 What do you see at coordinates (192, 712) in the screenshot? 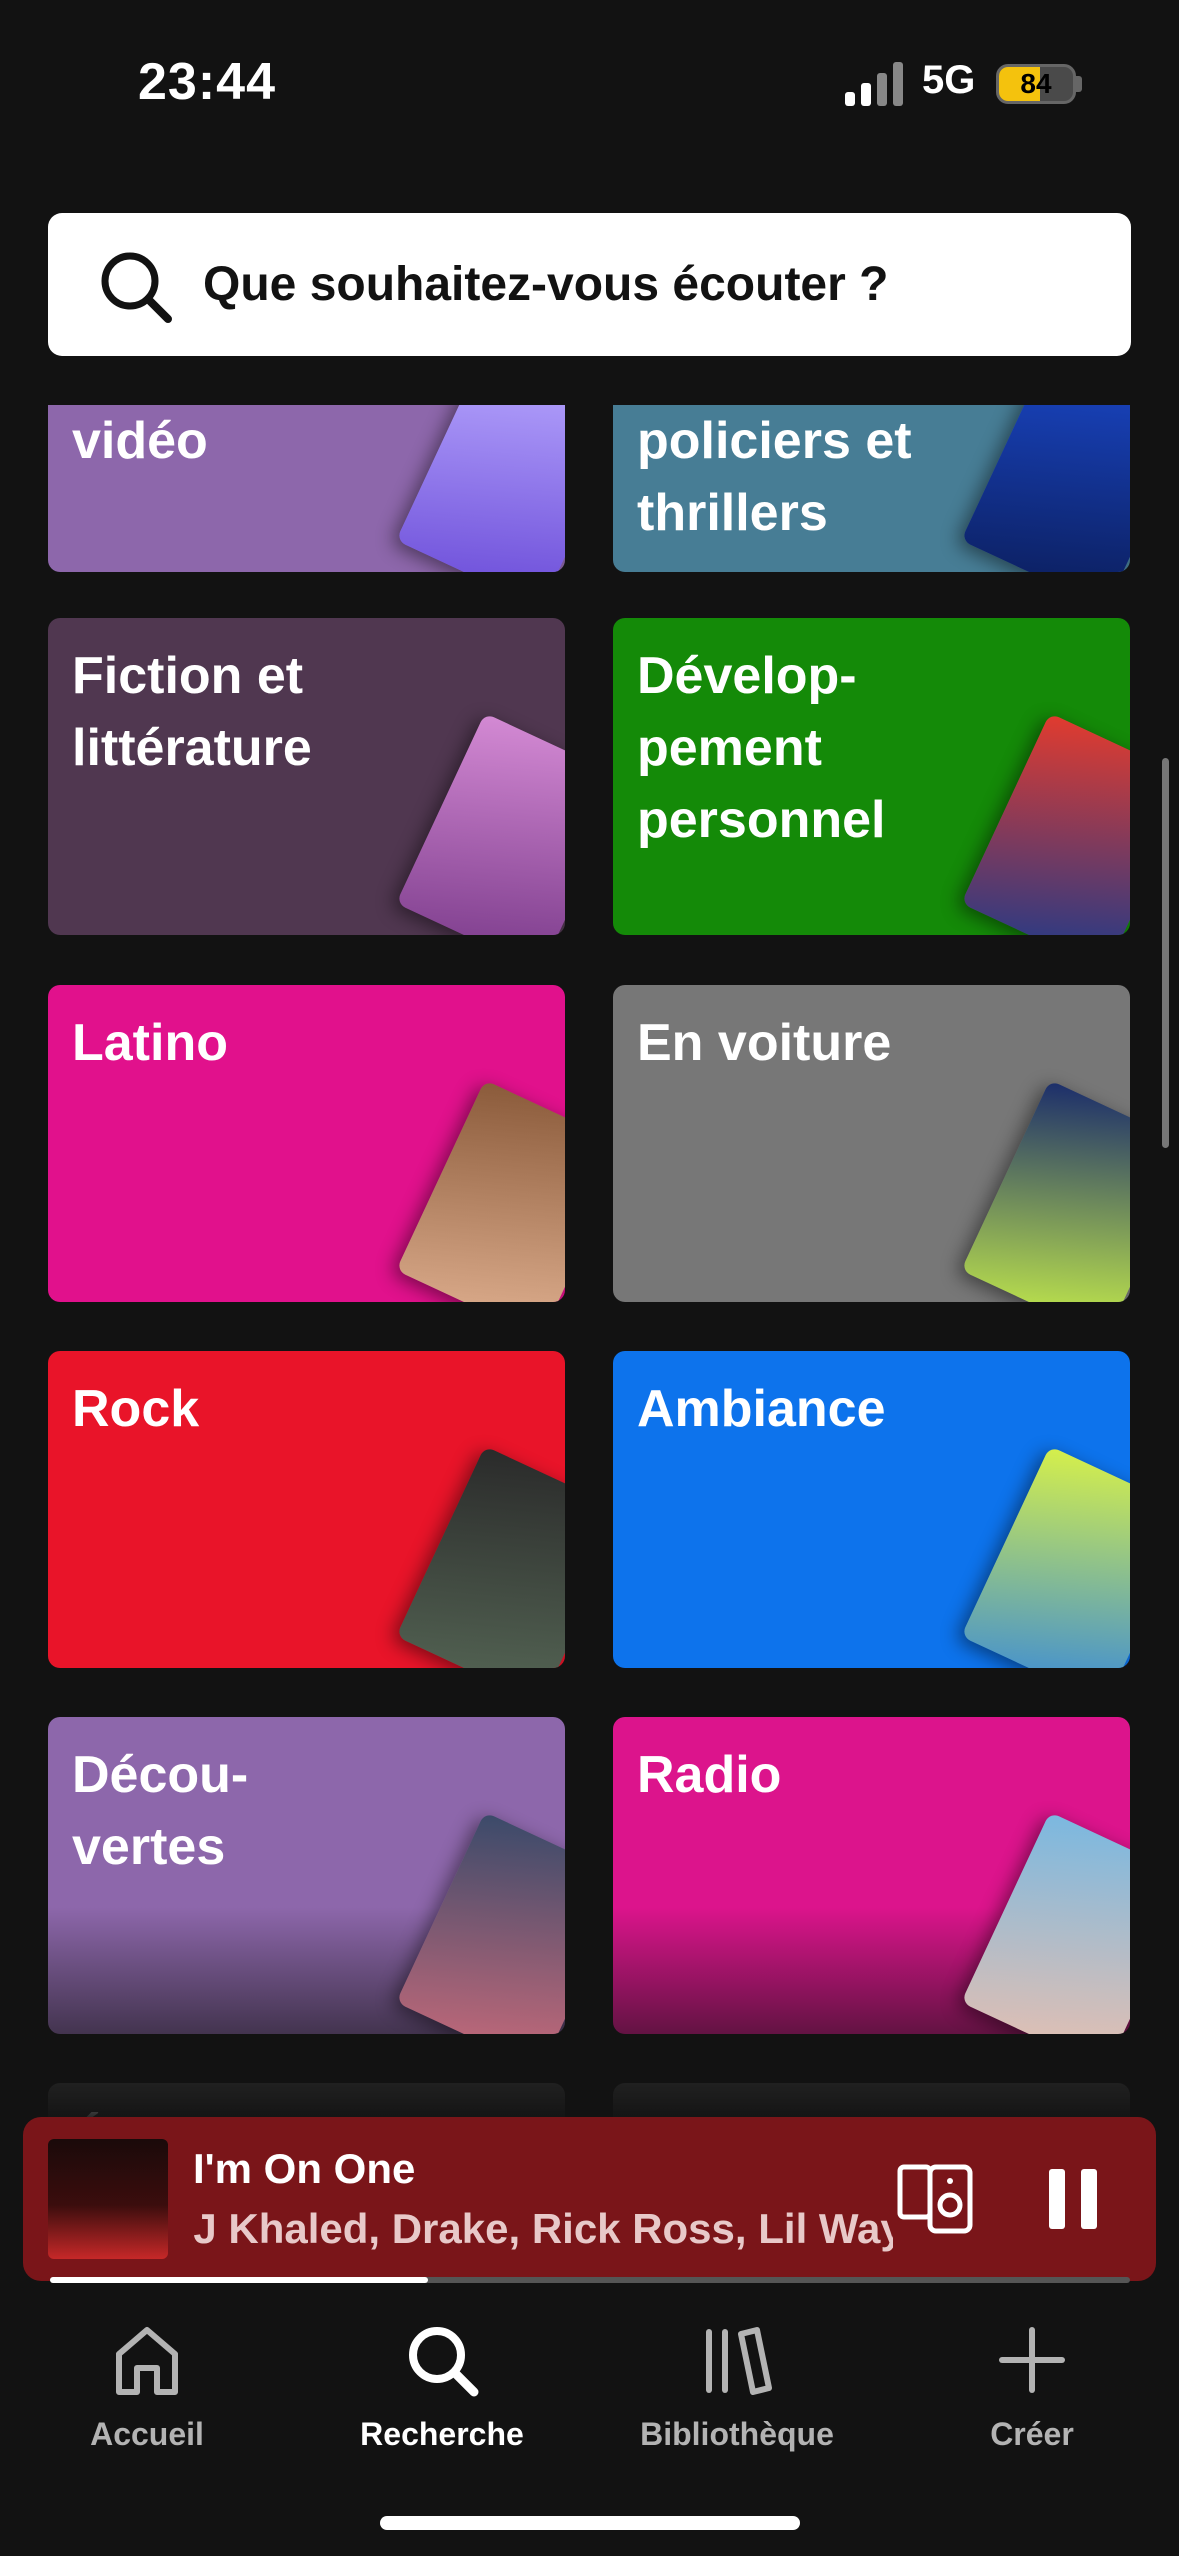
I see `category-label: Fiction et littérature` at bounding box center [192, 712].